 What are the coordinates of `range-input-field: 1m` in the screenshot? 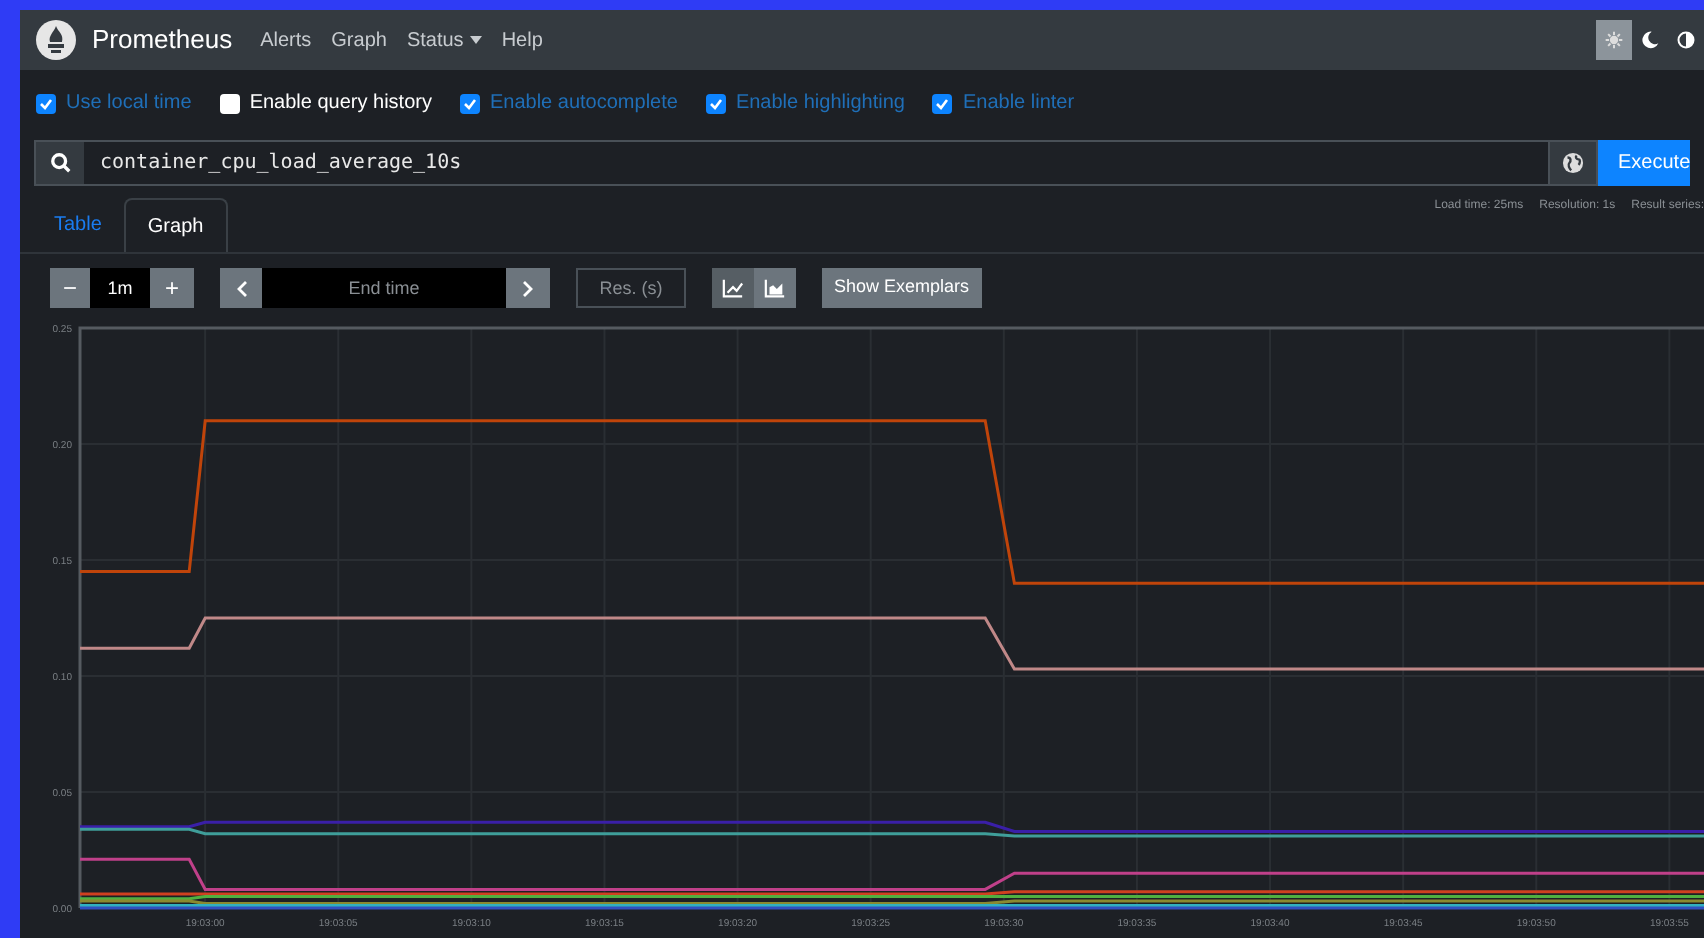 It's located at (120, 288).